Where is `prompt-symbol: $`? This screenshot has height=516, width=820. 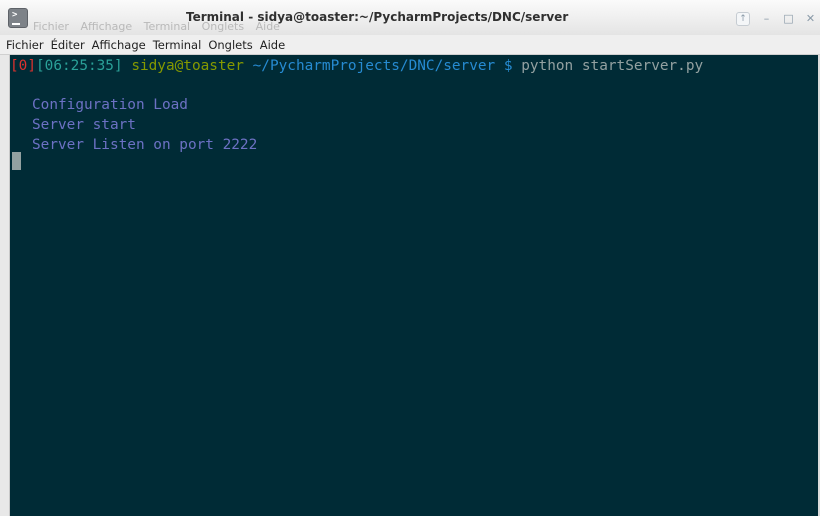
prompt-symbol: $ is located at coordinates (508, 66).